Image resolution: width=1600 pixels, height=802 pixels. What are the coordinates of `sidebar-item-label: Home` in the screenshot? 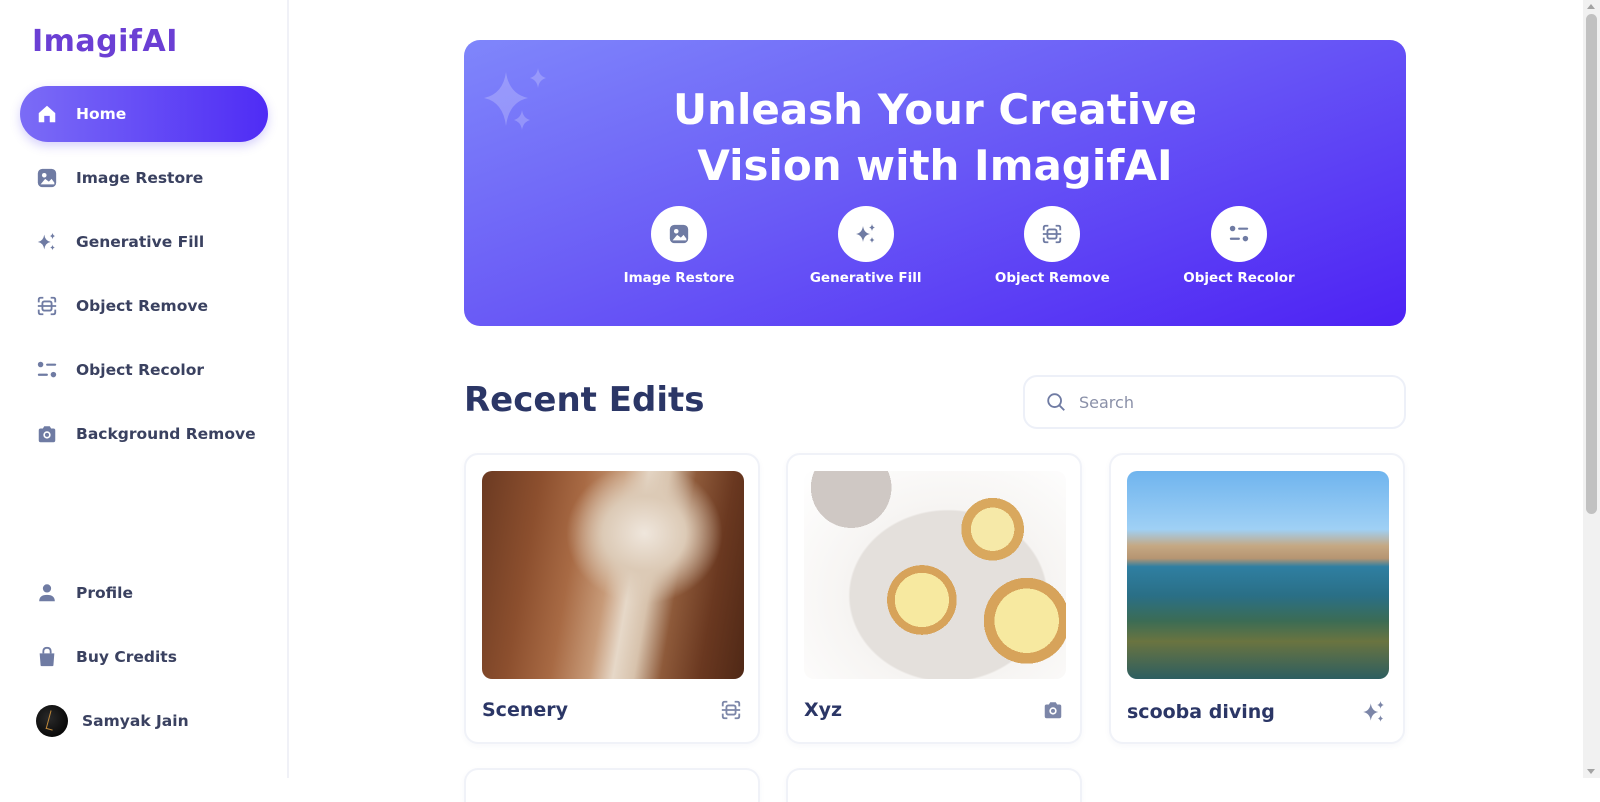 It's located at (101, 114).